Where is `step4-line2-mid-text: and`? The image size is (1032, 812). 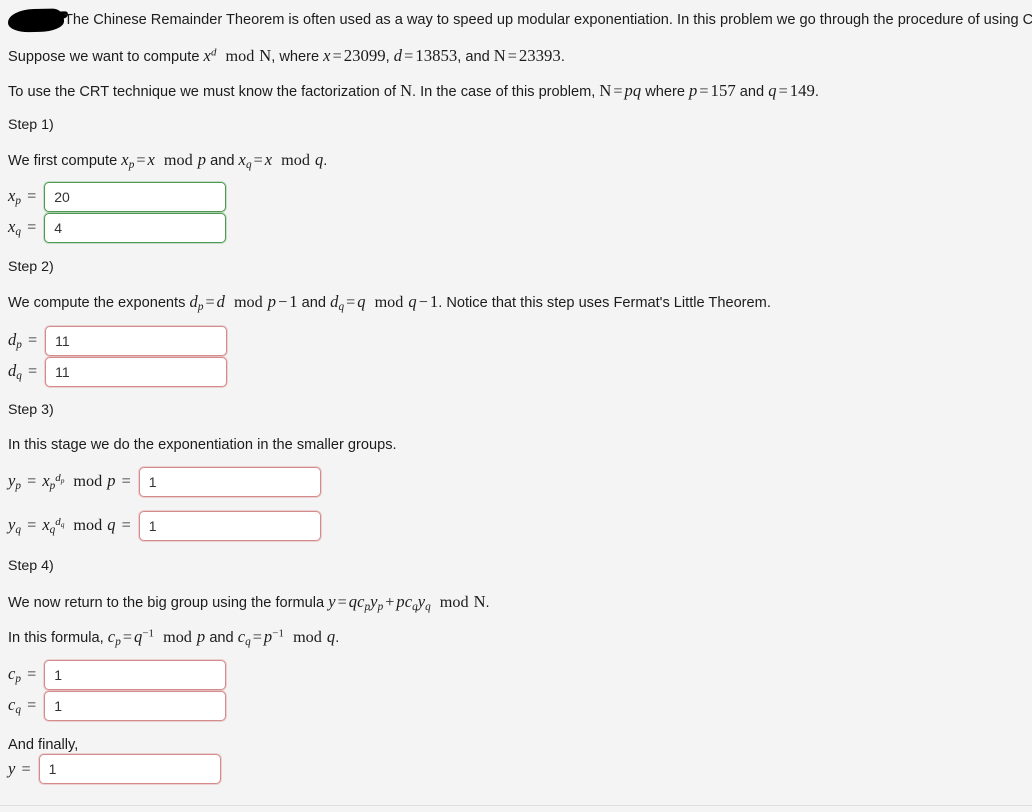 step4-line2-mid-text: and is located at coordinates (221, 638).